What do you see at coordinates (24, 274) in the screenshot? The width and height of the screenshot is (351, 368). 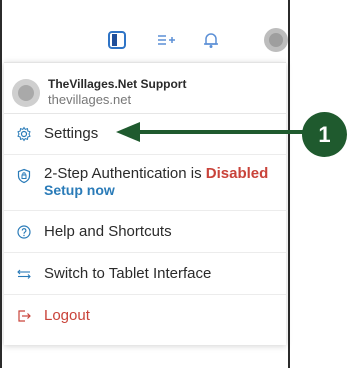 I see `swap-arrows-icon` at bounding box center [24, 274].